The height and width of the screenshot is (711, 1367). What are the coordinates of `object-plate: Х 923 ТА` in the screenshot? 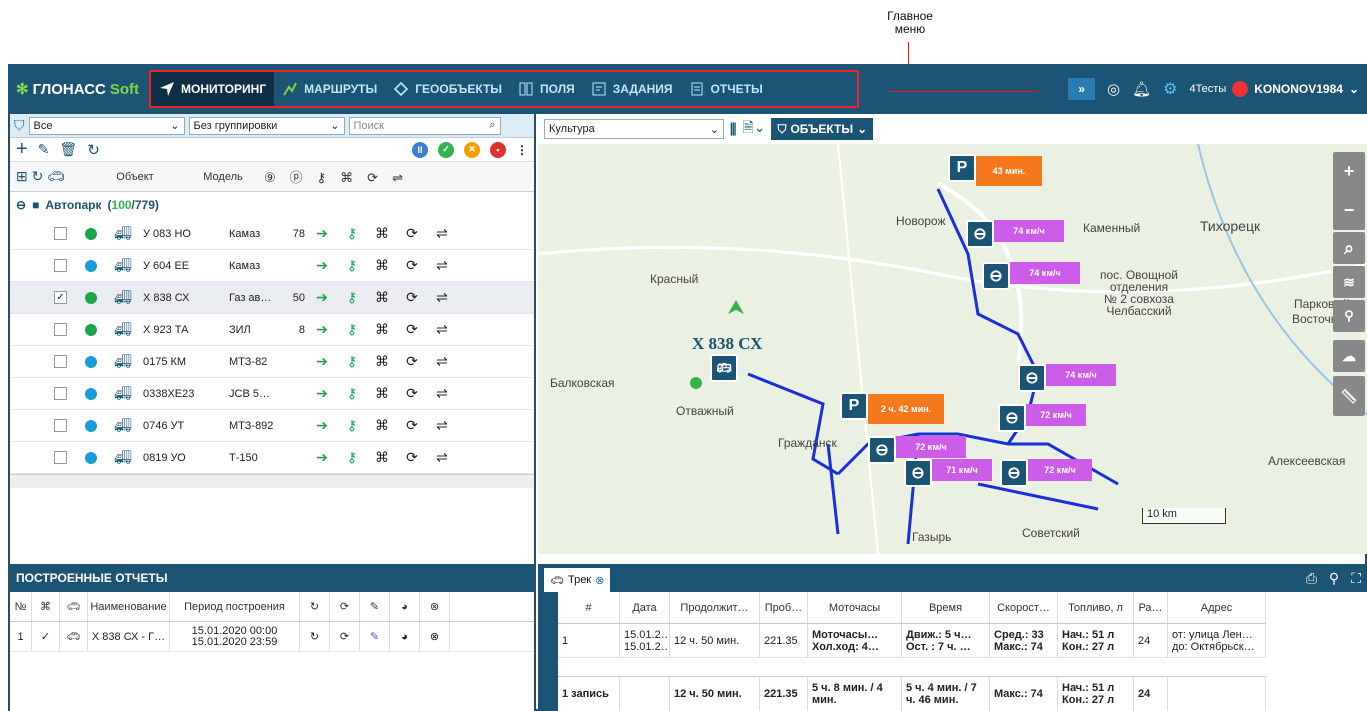 It's located at (183, 330).